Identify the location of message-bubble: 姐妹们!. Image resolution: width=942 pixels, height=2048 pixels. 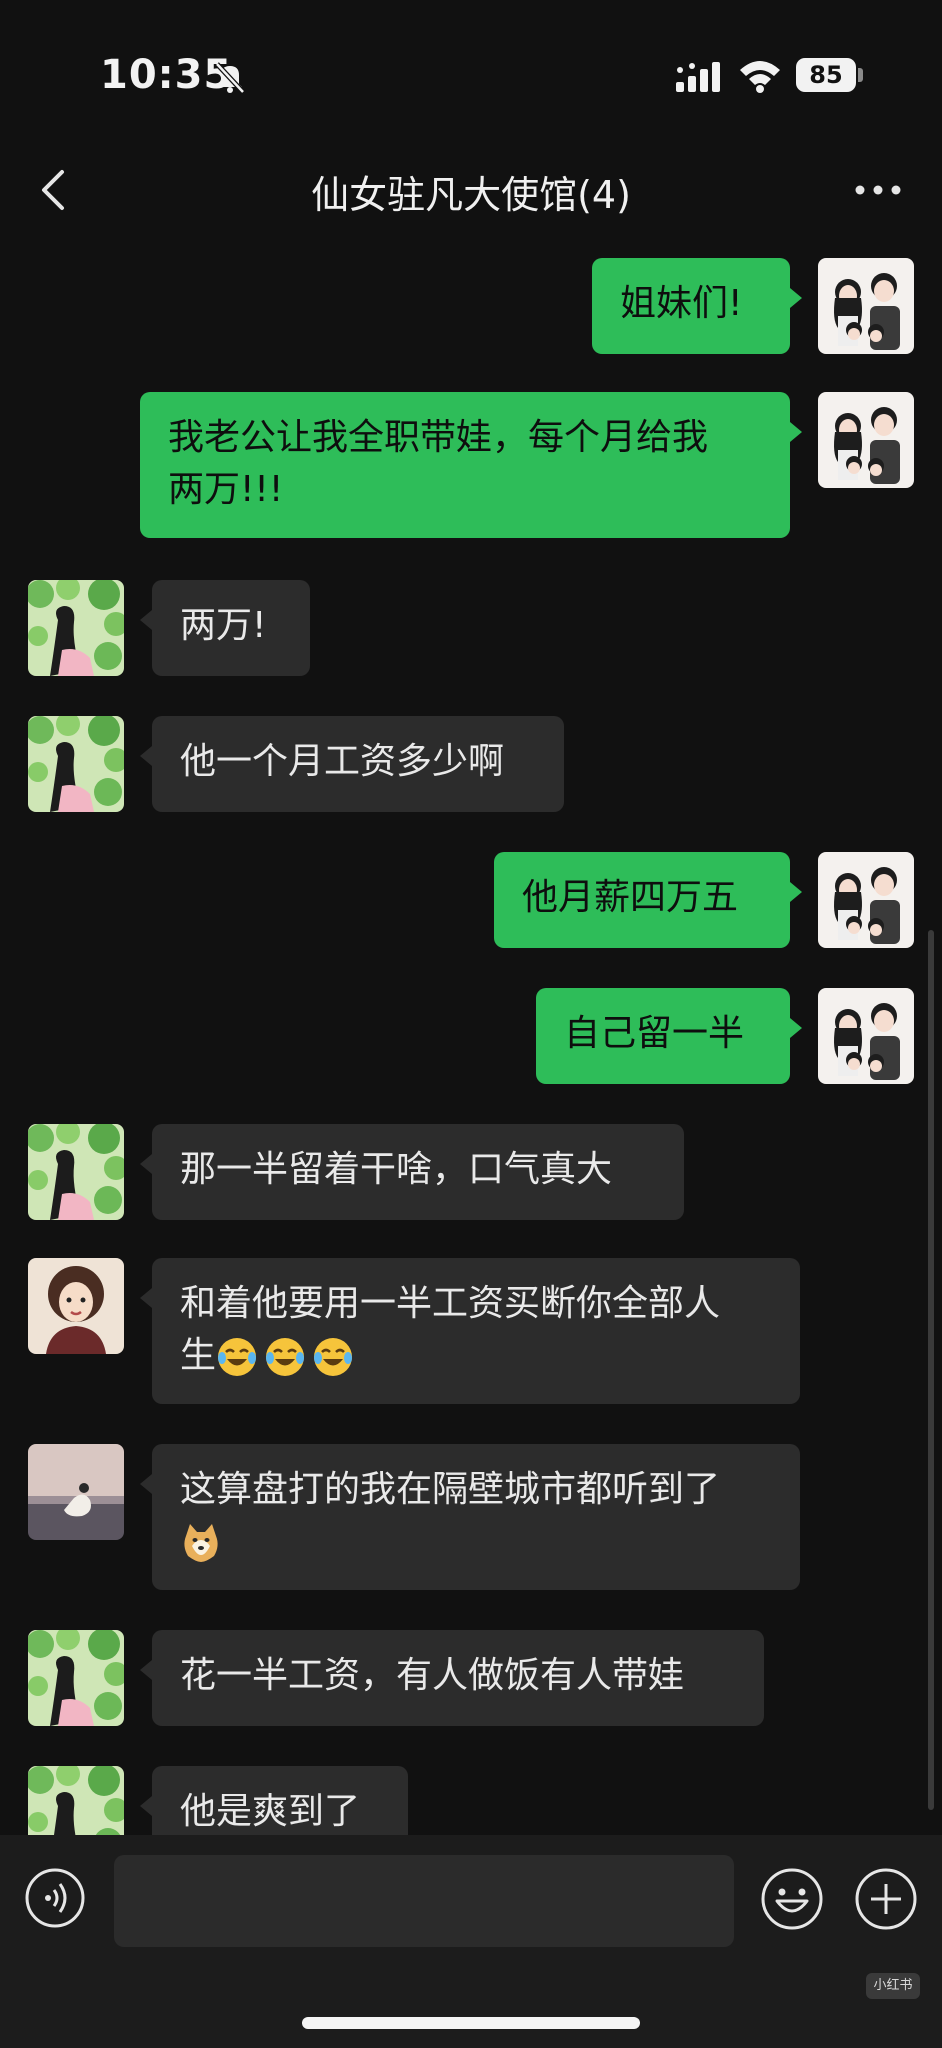
(697, 306).